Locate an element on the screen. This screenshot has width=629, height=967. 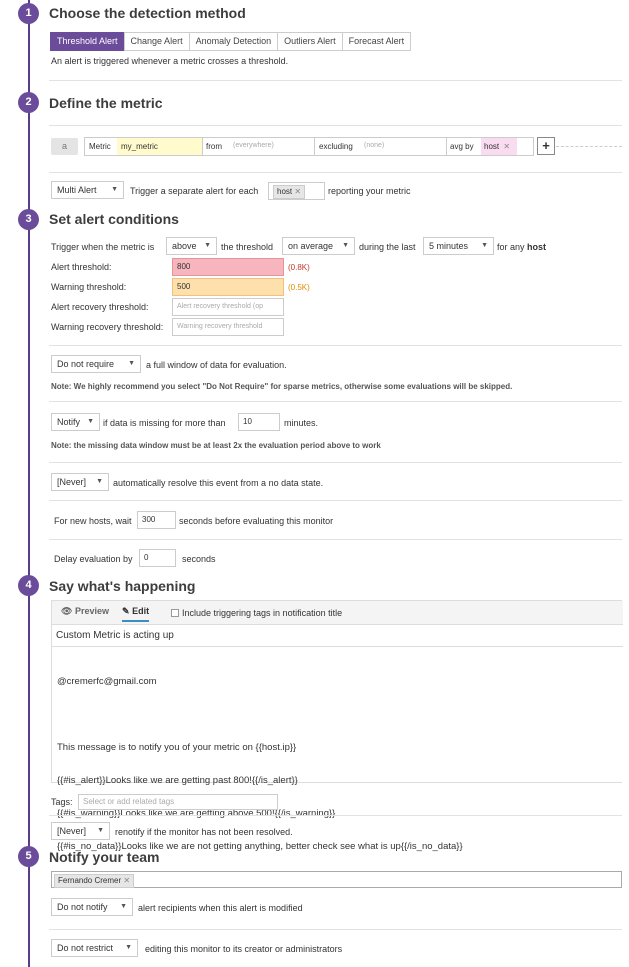
warning-threshold-hint: (0.5K) is located at coordinates (299, 287).